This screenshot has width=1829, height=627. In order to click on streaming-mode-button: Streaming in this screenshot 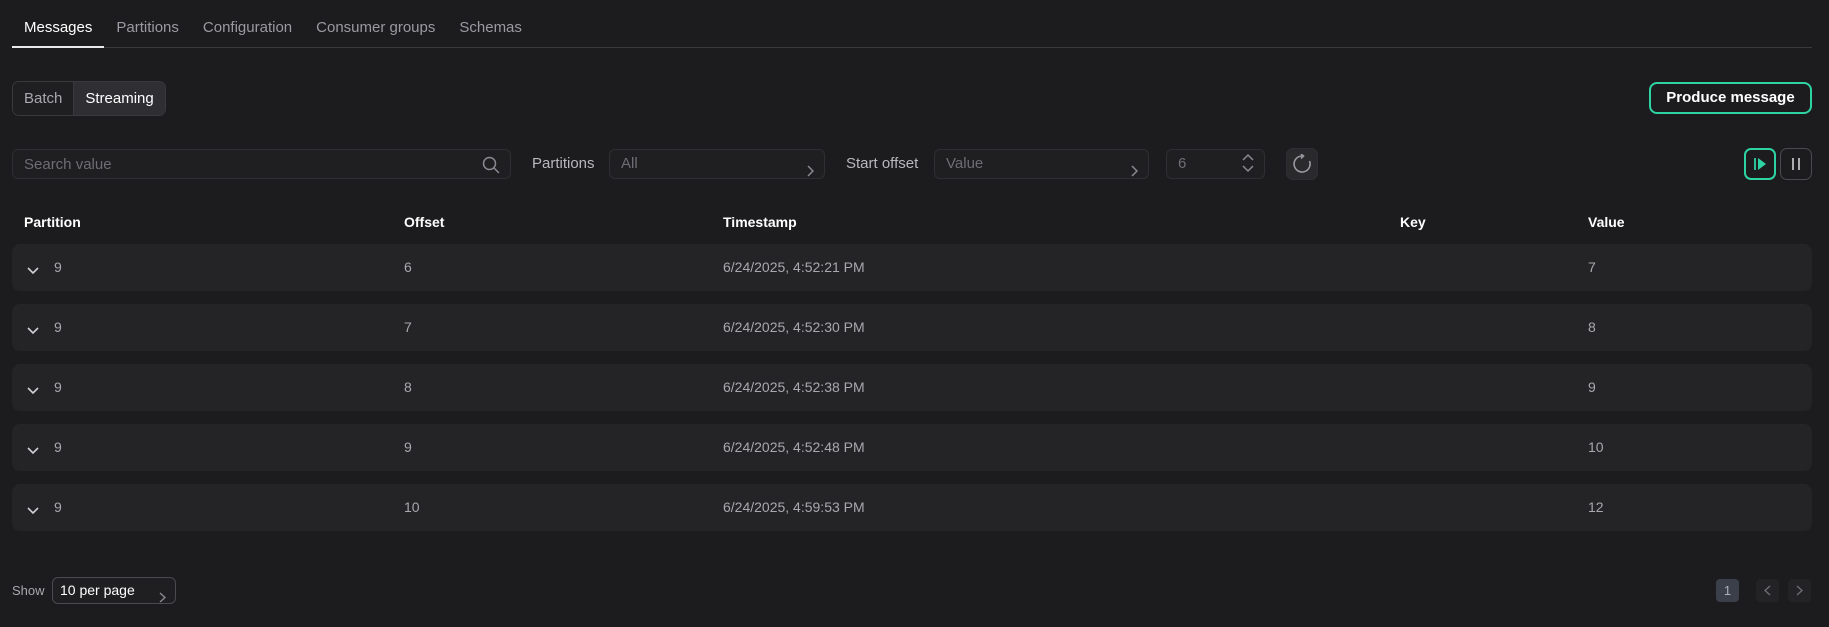, I will do `click(119, 98)`.